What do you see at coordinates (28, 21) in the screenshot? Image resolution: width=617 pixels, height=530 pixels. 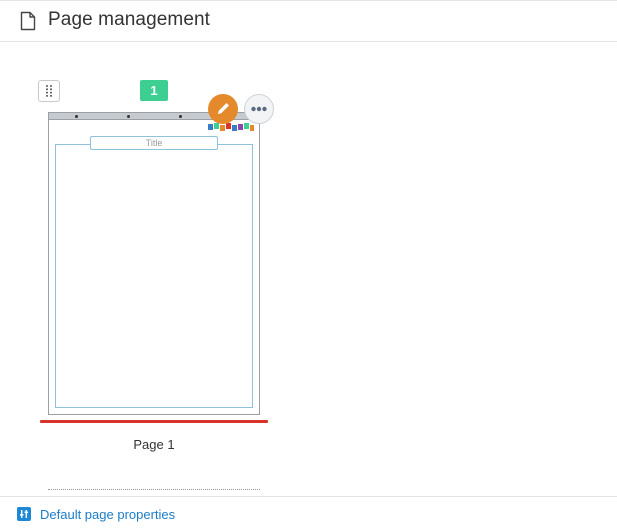 I see `document-icon` at bounding box center [28, 21].